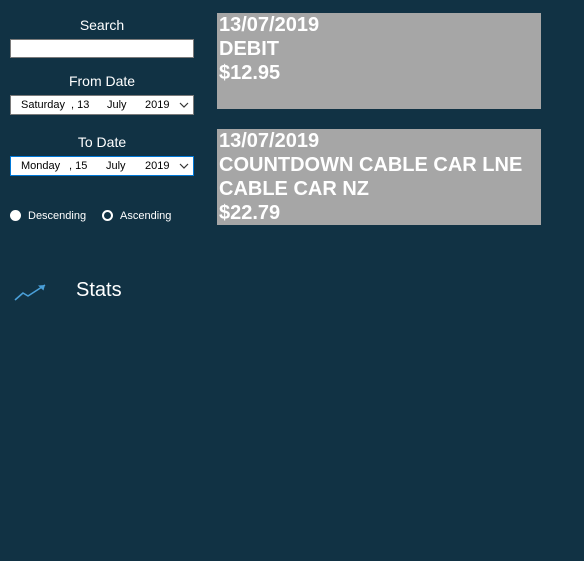 The width and height of the screenshot is (584, 561). Describe the element at coordinates (157, 166) in the screenshot. I see `to-date-year: 2019` at that location.